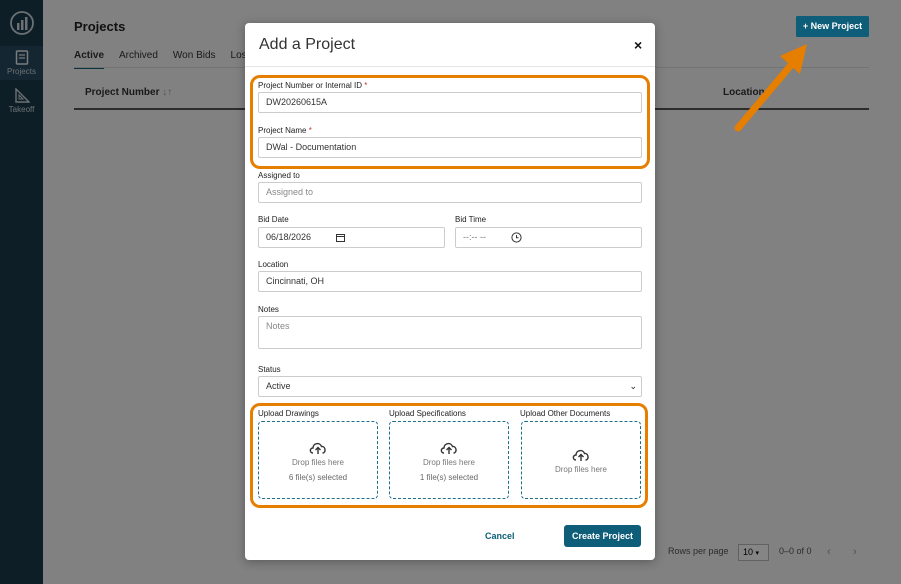  Describe the element at coordinates (638, 45) in the screenshot. I see `close-icon: ×` at that location.